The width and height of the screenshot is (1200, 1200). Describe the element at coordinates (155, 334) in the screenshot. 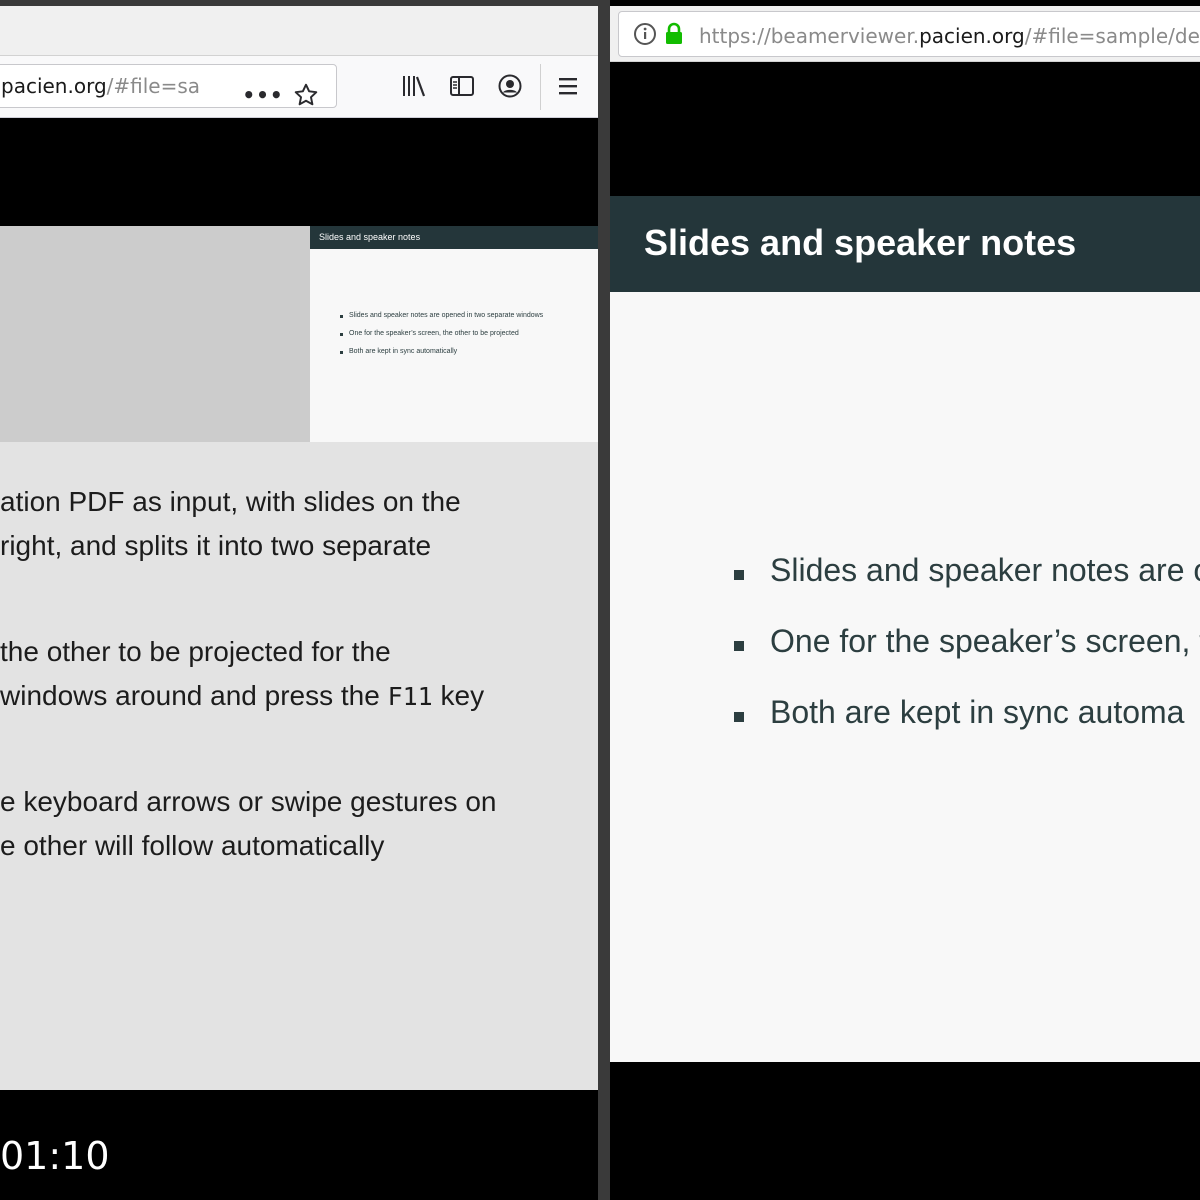

I see `previous-slide-thumbnail` at that location.